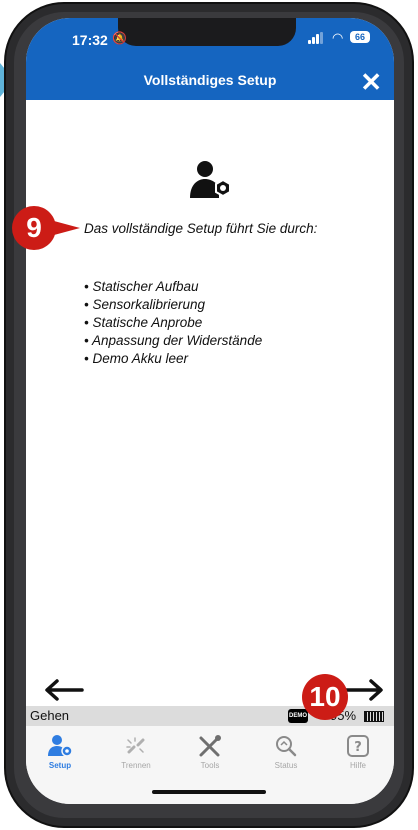 The width and height of the screenshot is (418, 830). I want to click on tab-label: Trennen, so click(136, 765).